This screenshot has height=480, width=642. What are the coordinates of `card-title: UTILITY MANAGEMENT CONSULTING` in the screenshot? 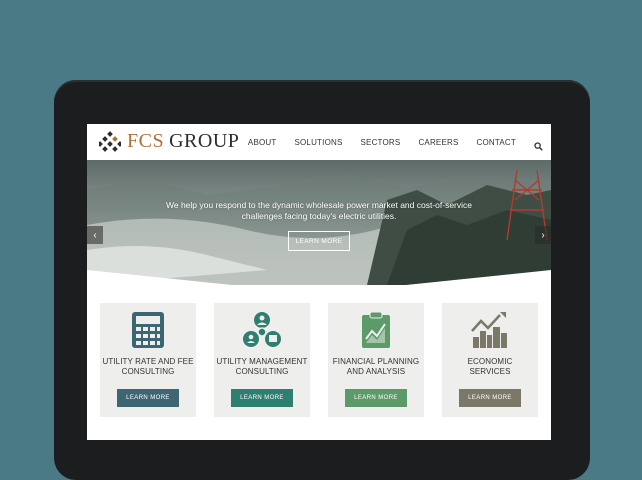 It's located at (262, 366).